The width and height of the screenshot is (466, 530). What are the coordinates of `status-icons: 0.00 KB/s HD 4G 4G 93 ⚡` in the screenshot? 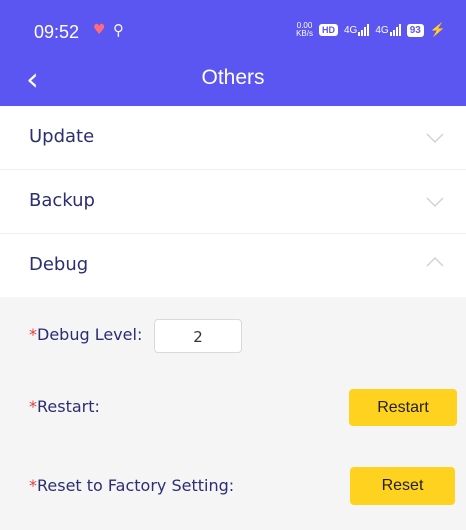 It's located at (371, 30).